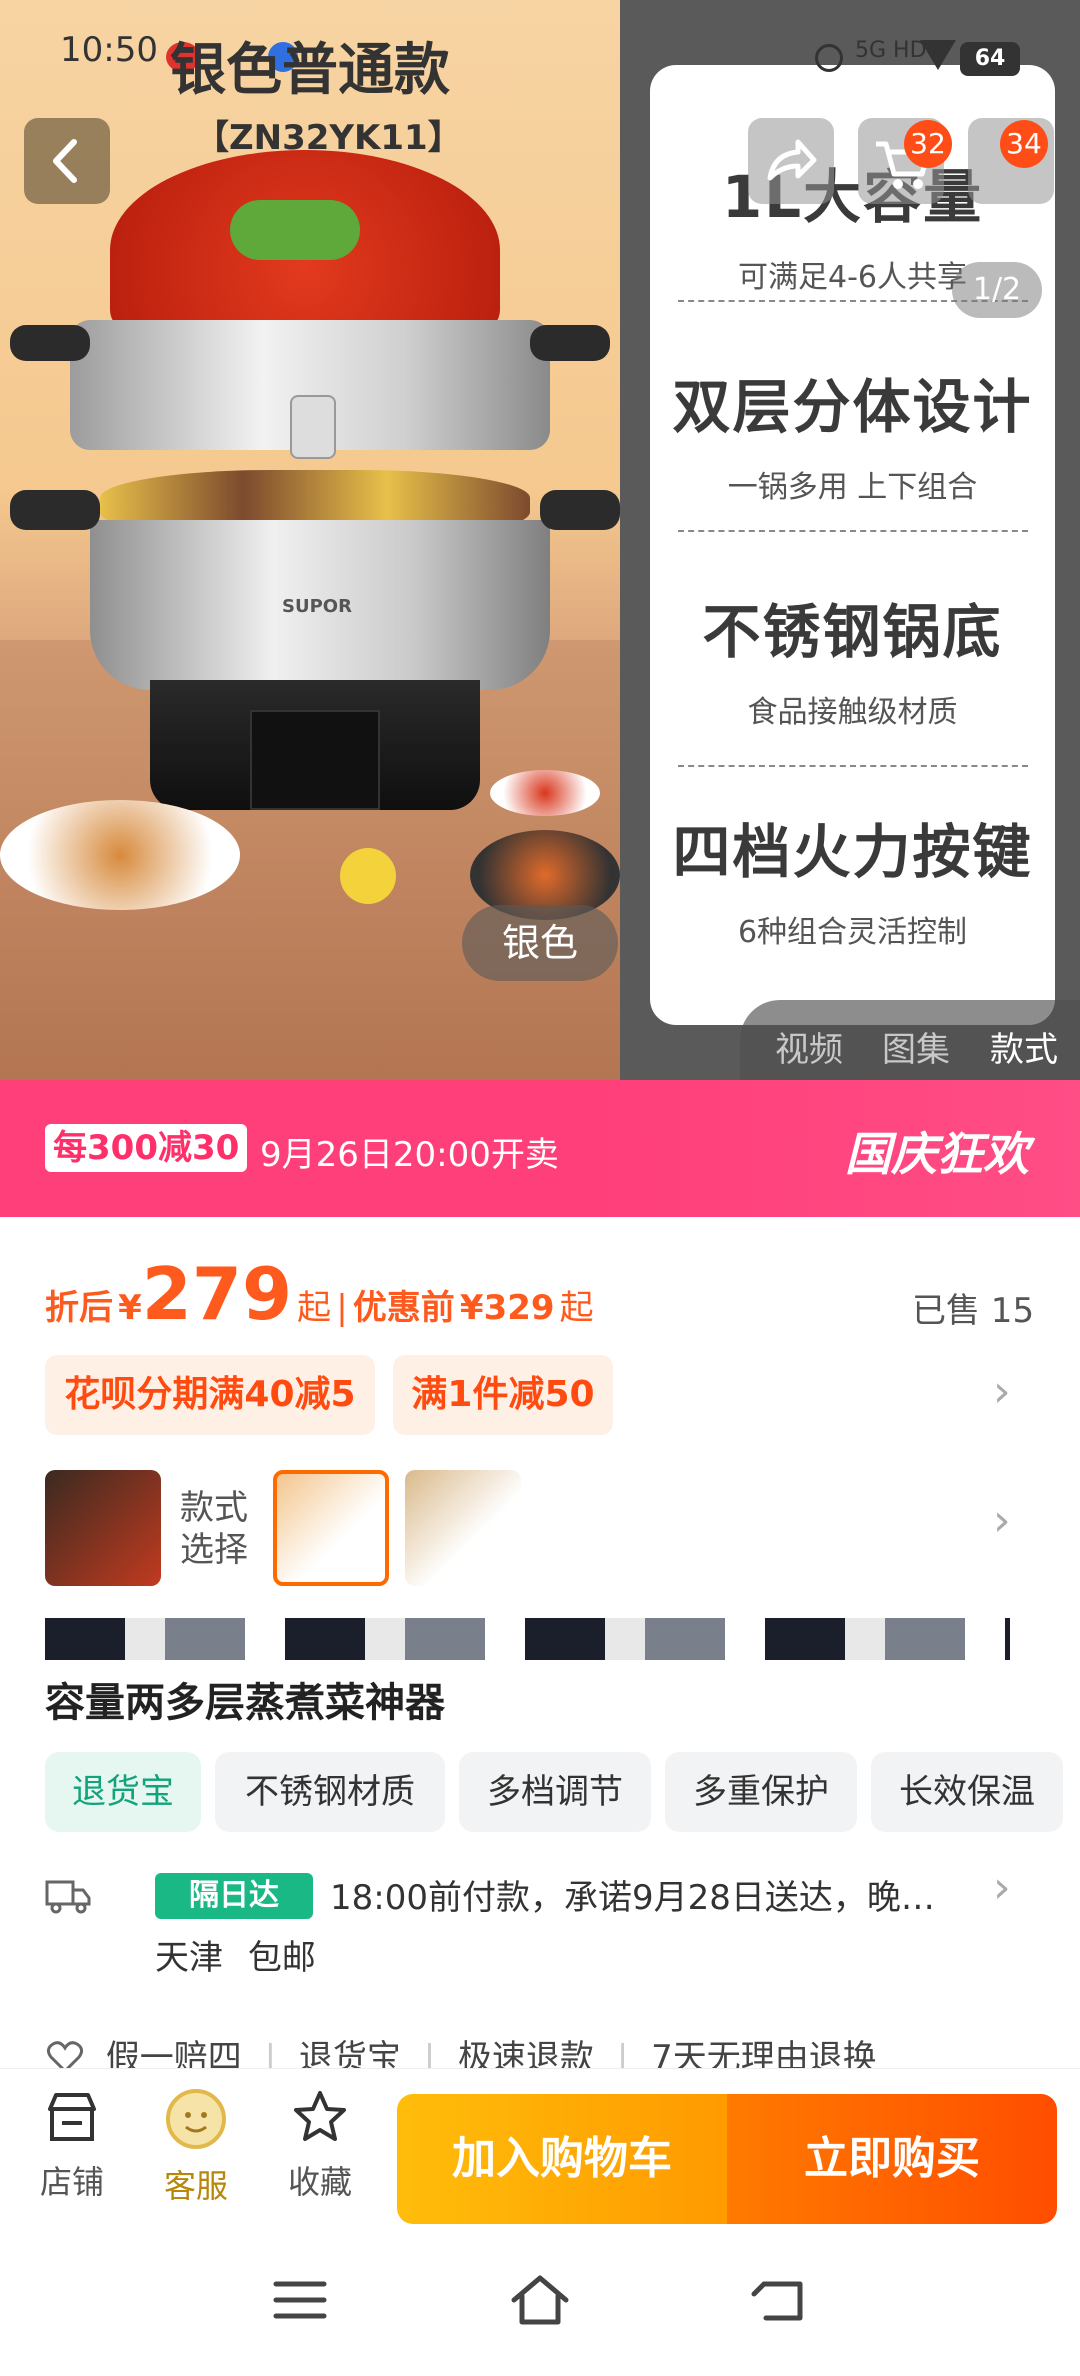 Image resolution: width=1080 pixels, height=2376 pixels. Describe the element at coordinates (891, 50) in the screenshot. I see `network-label: 5G HD` at that location.